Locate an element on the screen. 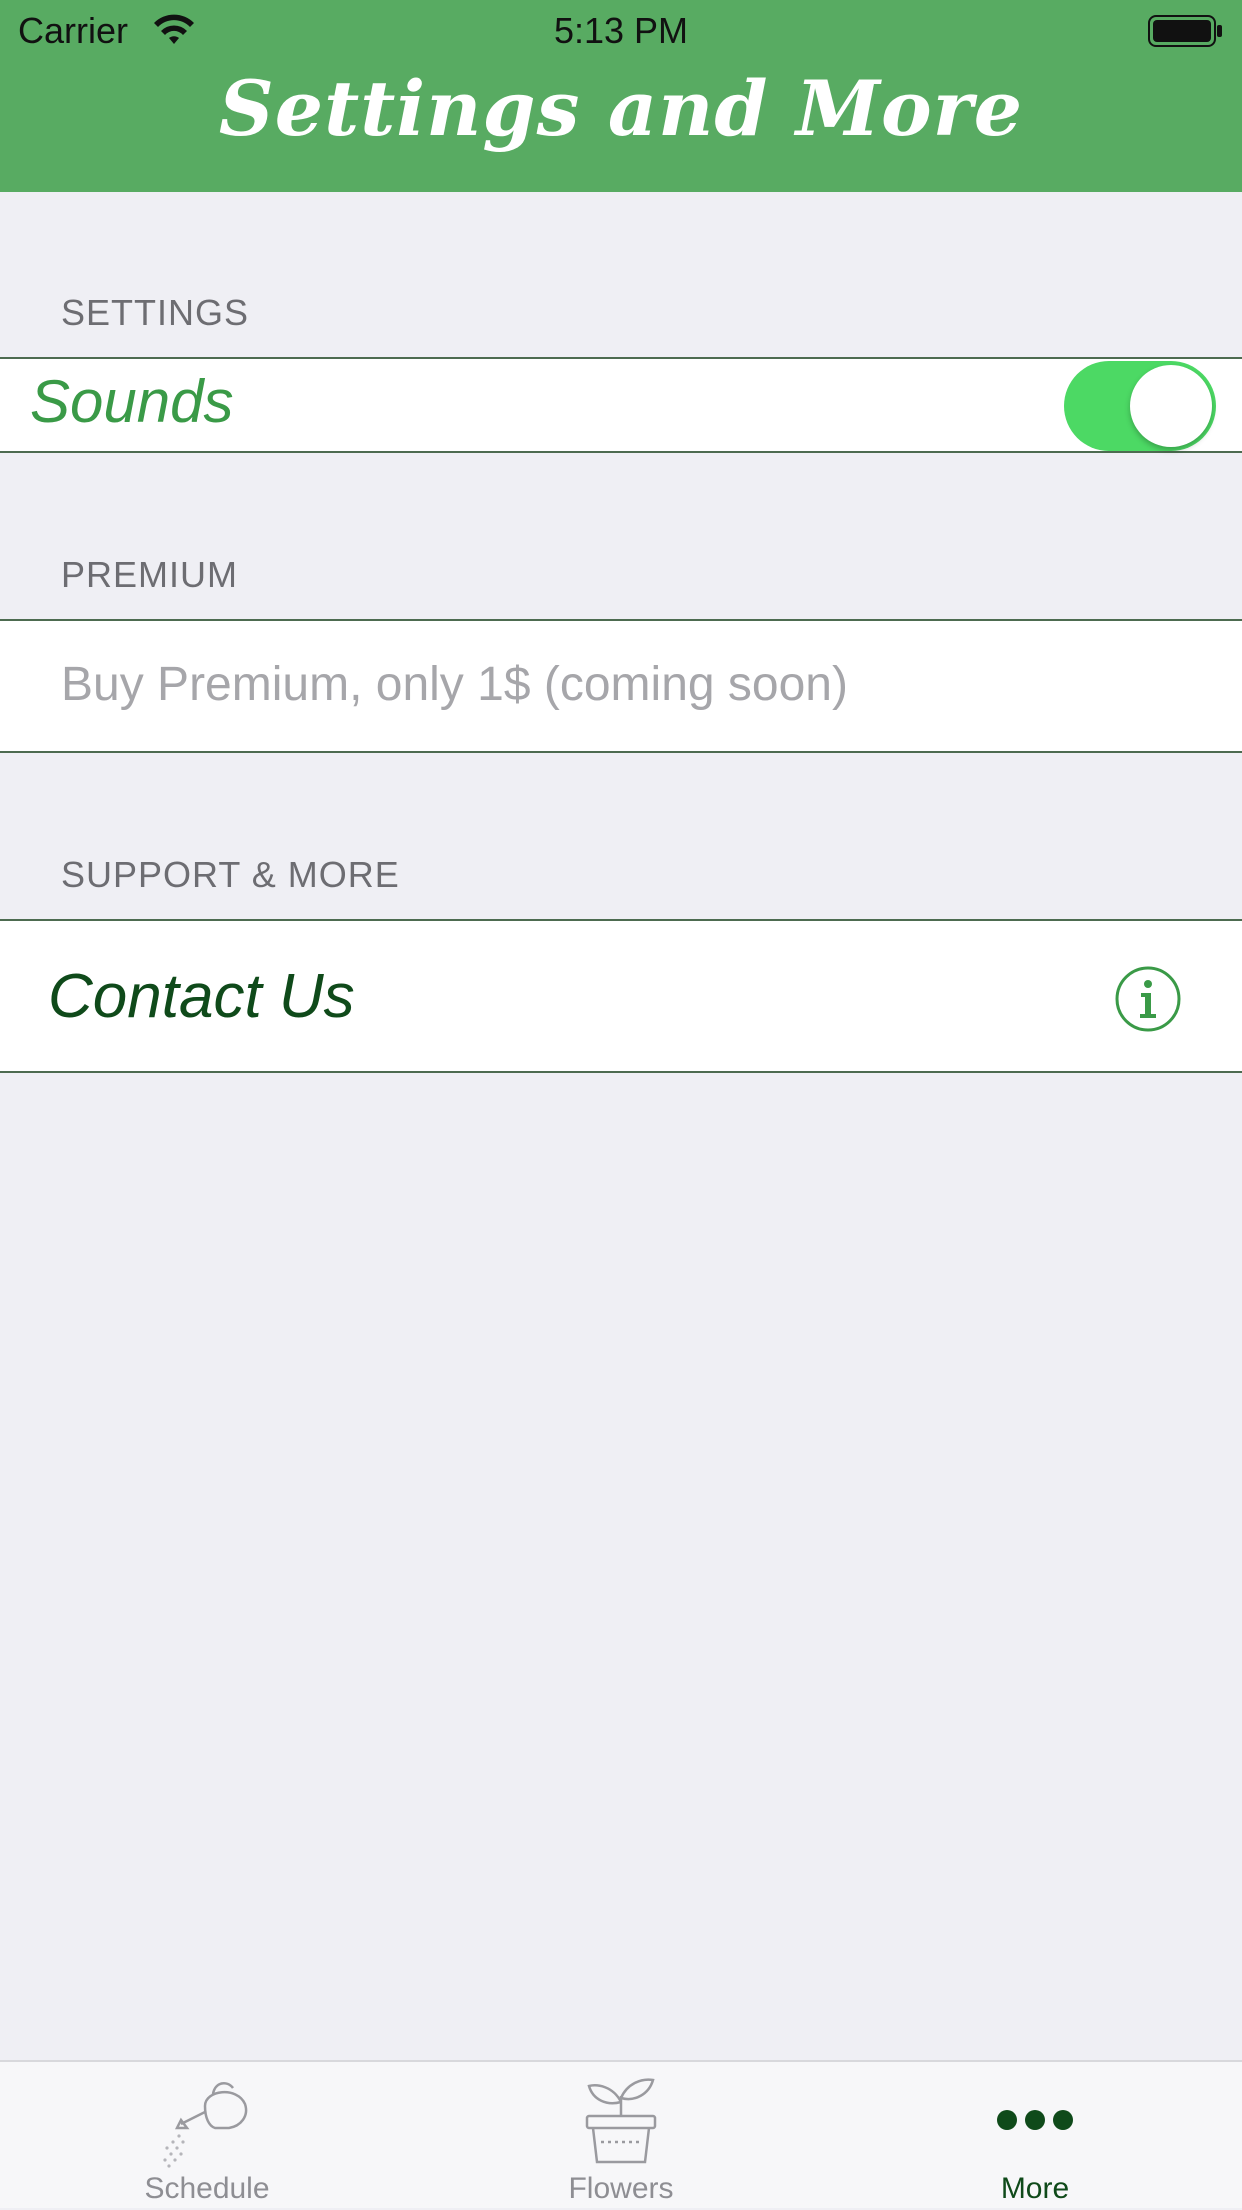  tab-schedule: Schedule is located at coordinates (207, 2136).